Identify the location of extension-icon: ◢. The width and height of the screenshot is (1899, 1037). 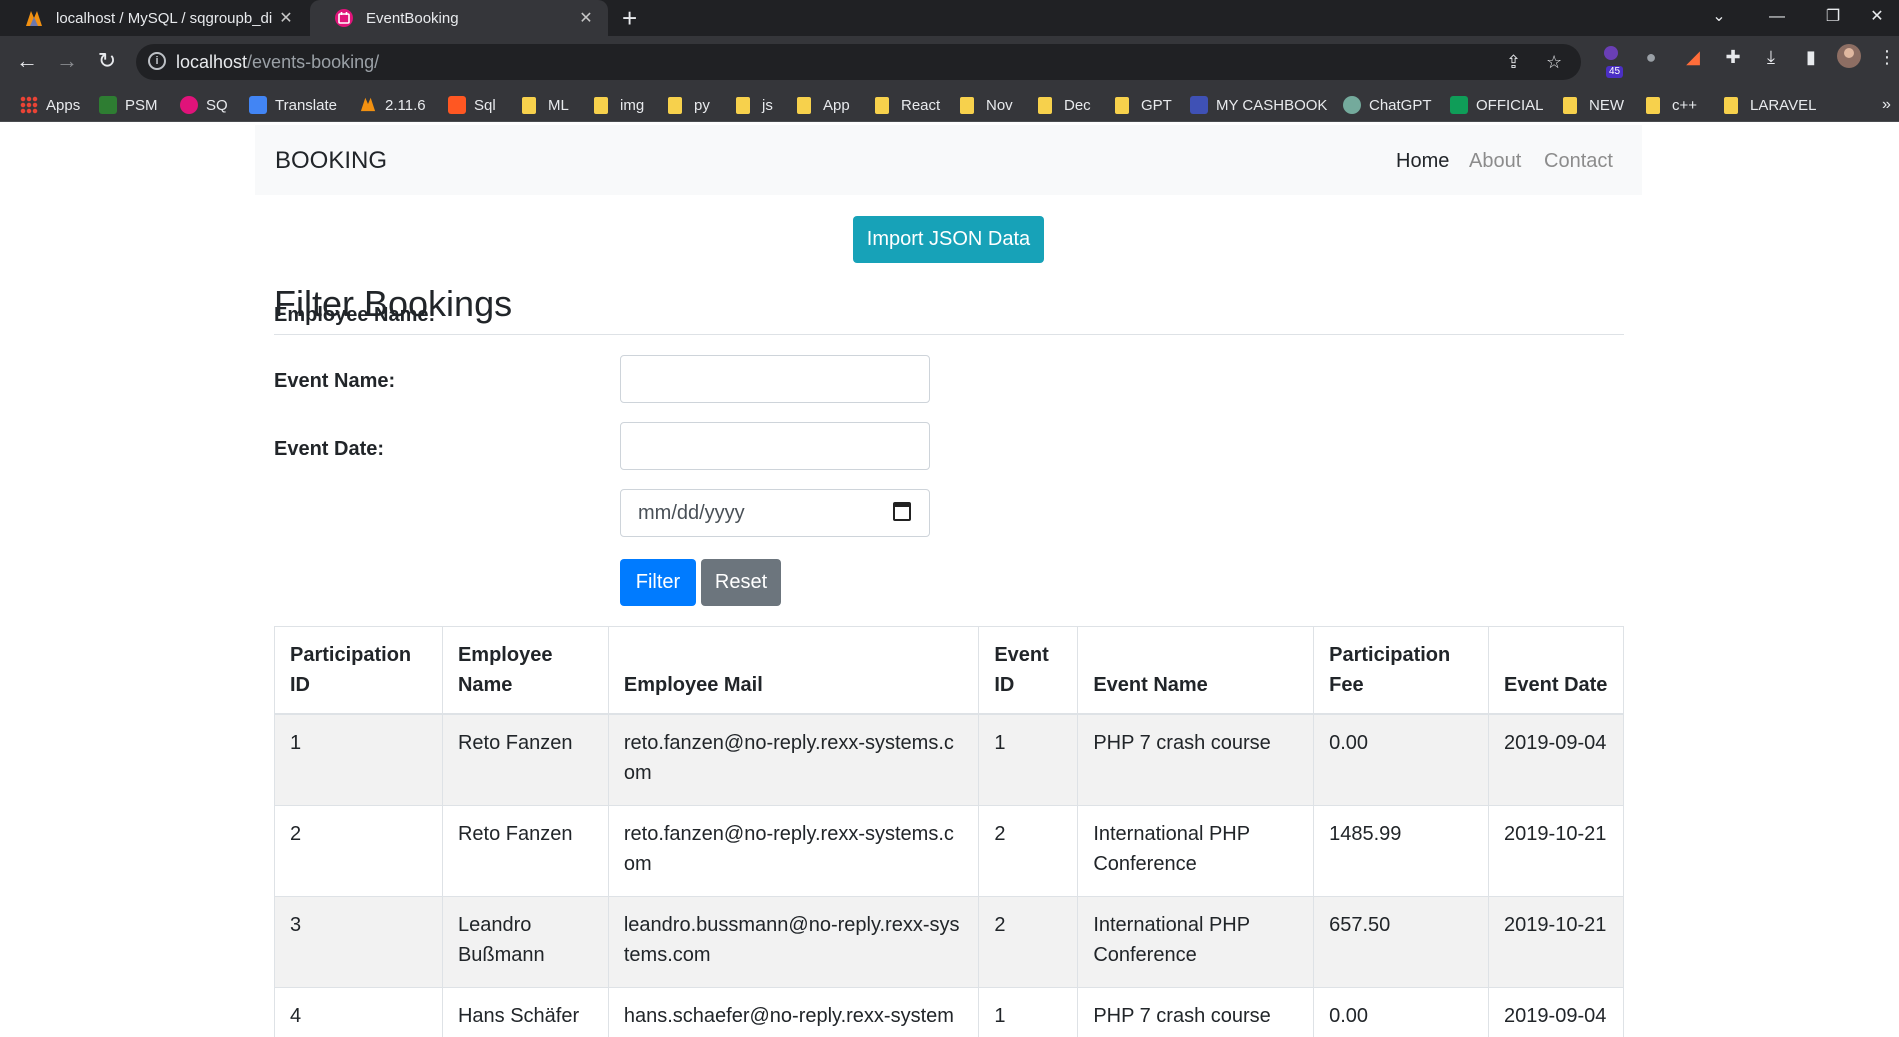
(1693, 57).